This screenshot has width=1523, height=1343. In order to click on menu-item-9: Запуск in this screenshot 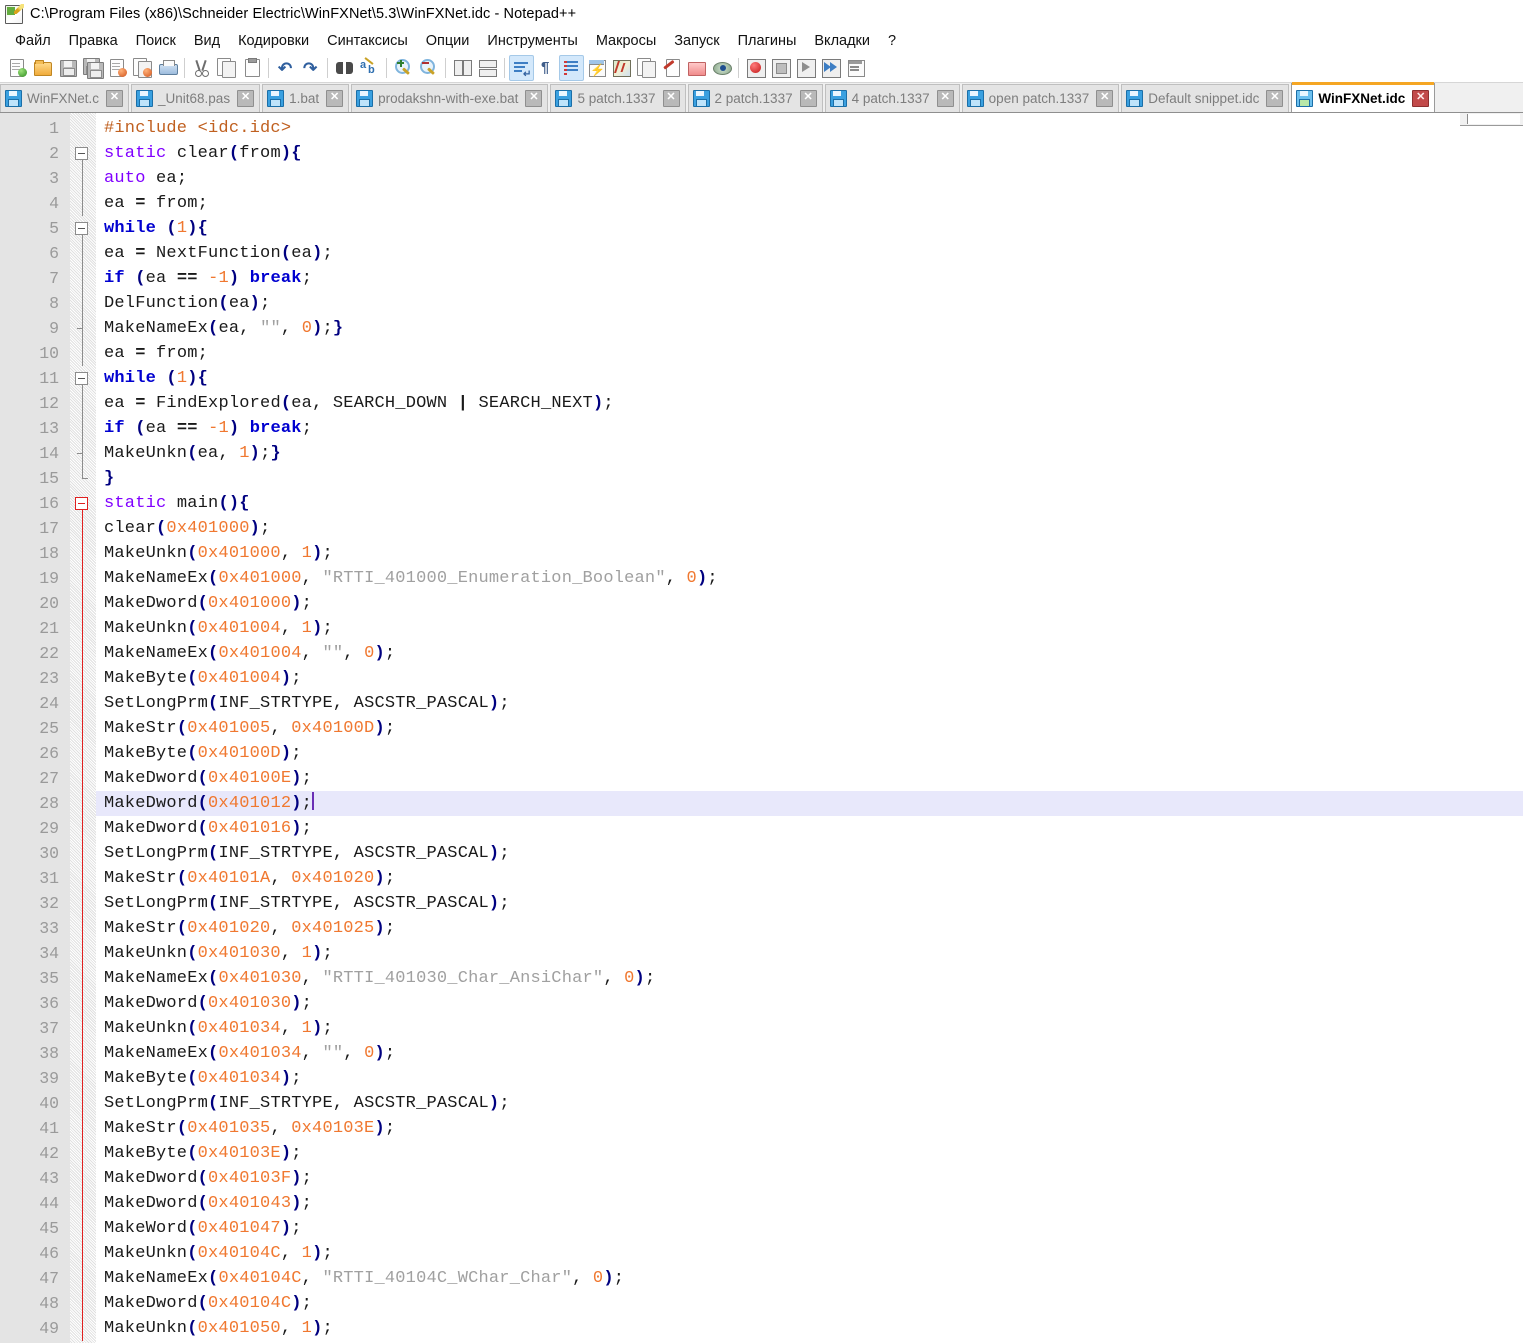, I will do `click(696, 41)`.